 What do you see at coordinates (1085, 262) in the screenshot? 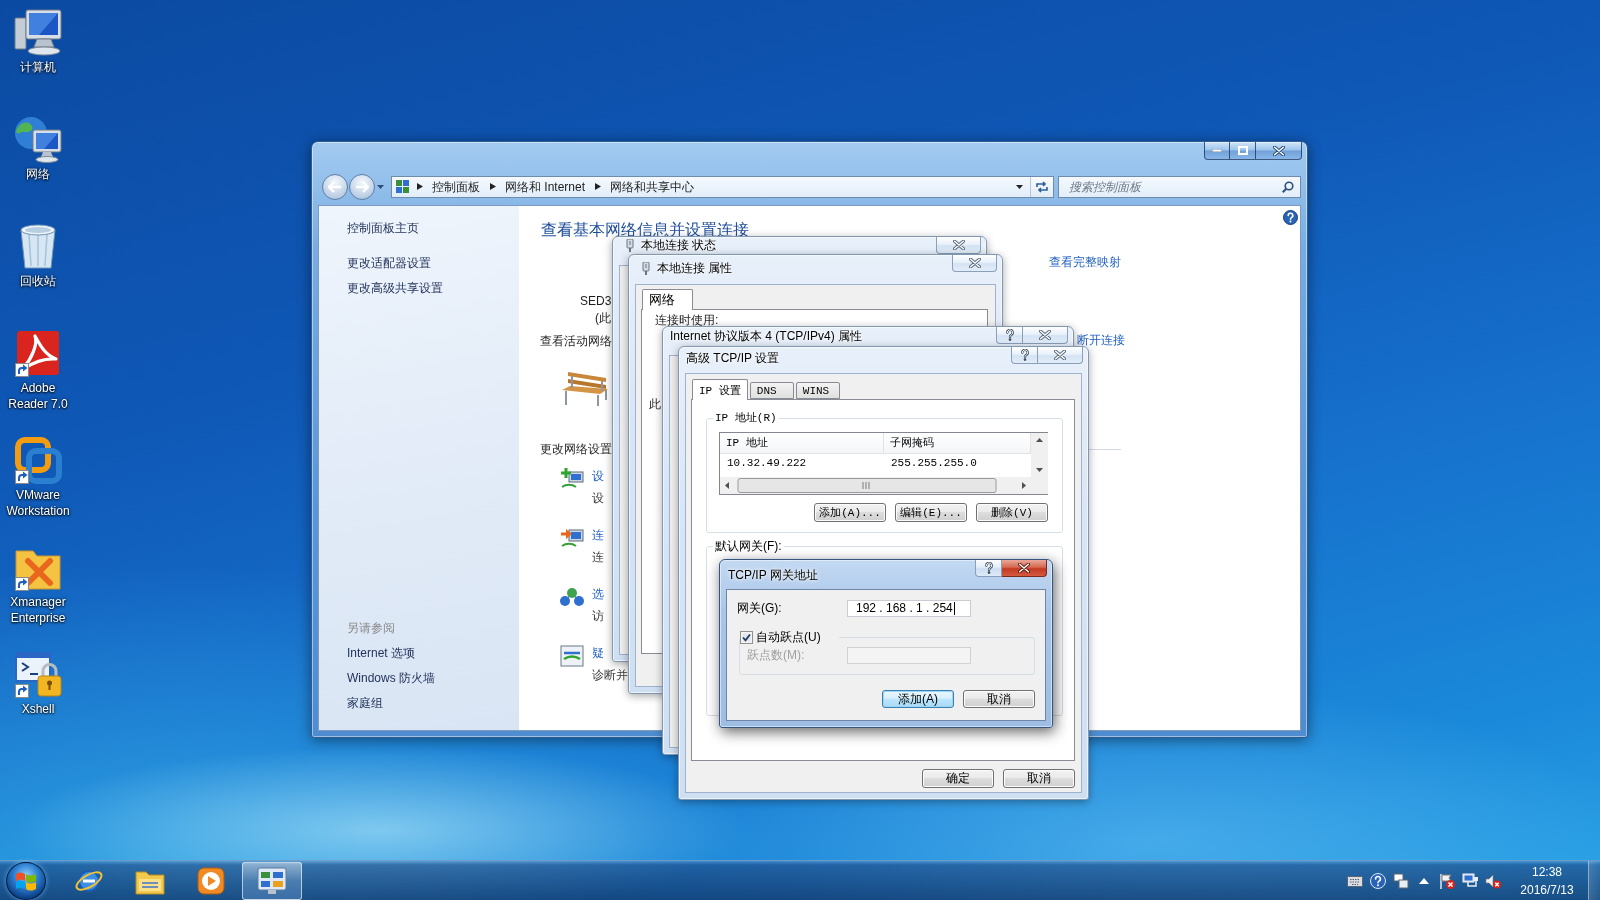
I see `map-link: 查看完整映射` at bounding box center [1085, 262].